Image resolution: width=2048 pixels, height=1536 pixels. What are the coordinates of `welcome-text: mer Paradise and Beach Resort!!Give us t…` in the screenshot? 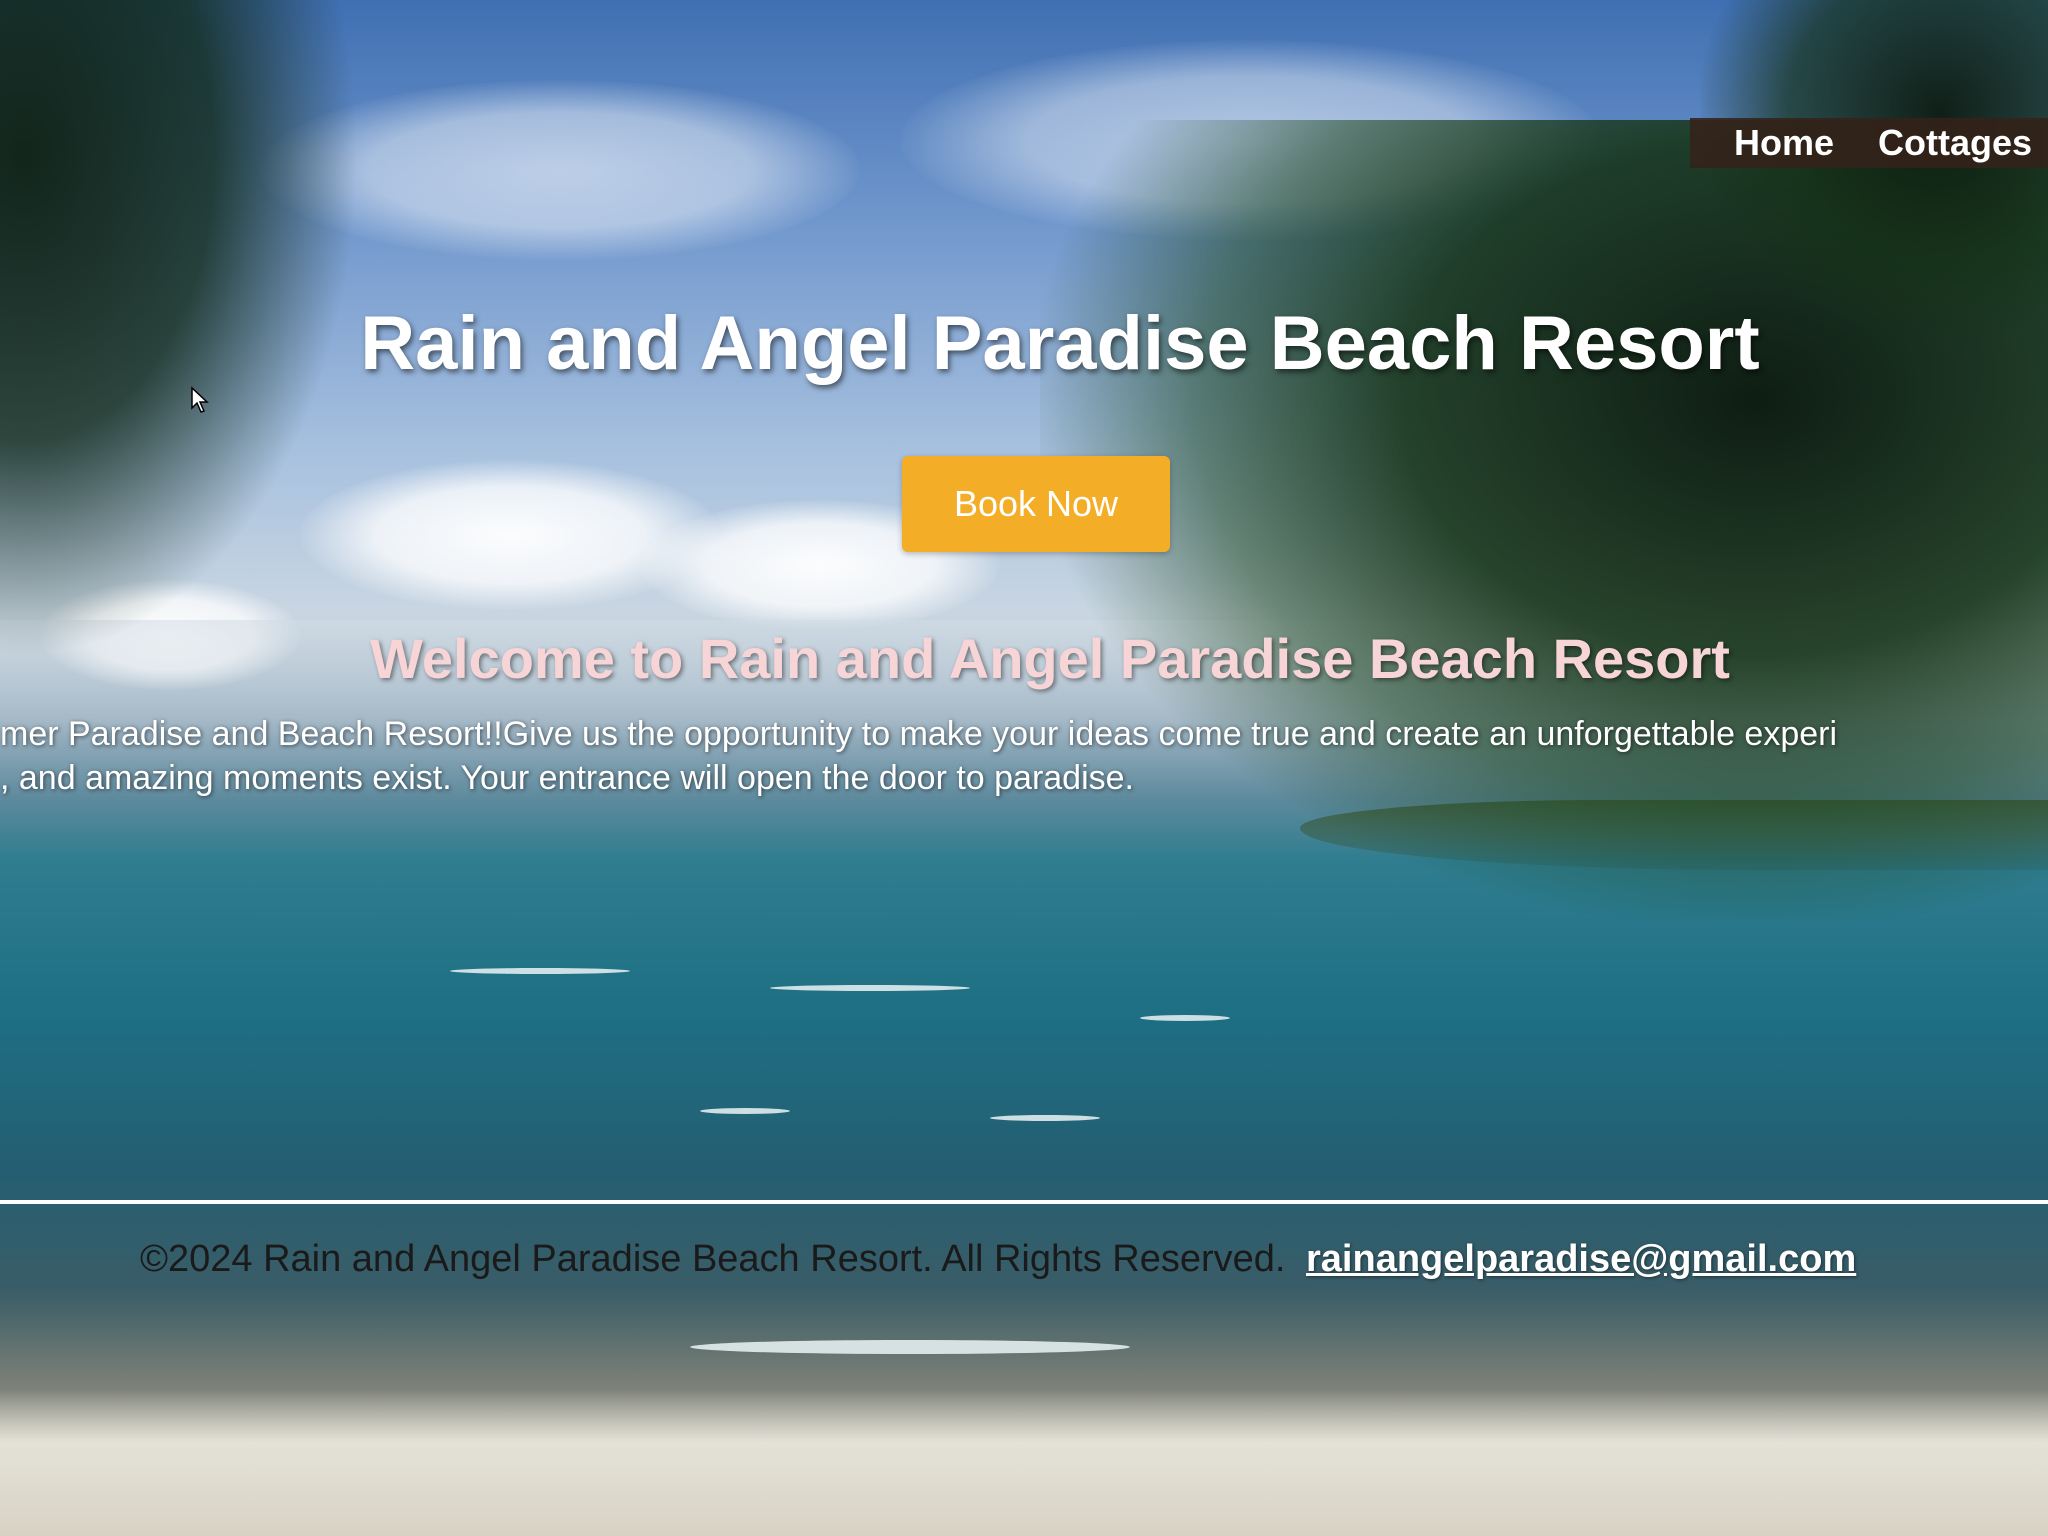 It's located at (1024, 756).